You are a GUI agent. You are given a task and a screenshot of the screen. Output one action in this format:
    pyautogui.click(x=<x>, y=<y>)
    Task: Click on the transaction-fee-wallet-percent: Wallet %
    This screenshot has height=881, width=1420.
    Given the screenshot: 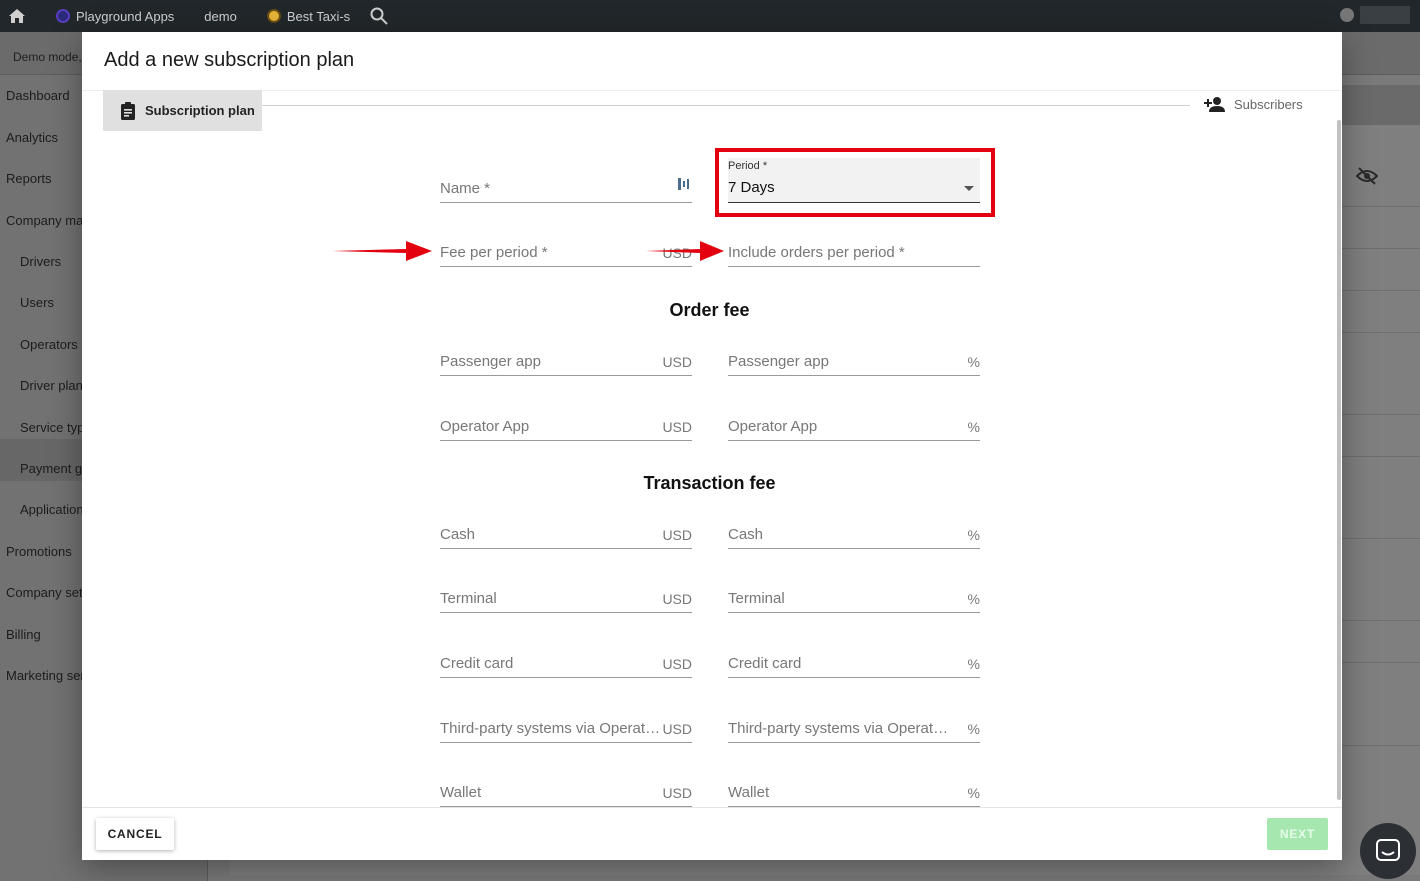 What is the action you would take?
    pyautogui.click(x=854, y=787)
    